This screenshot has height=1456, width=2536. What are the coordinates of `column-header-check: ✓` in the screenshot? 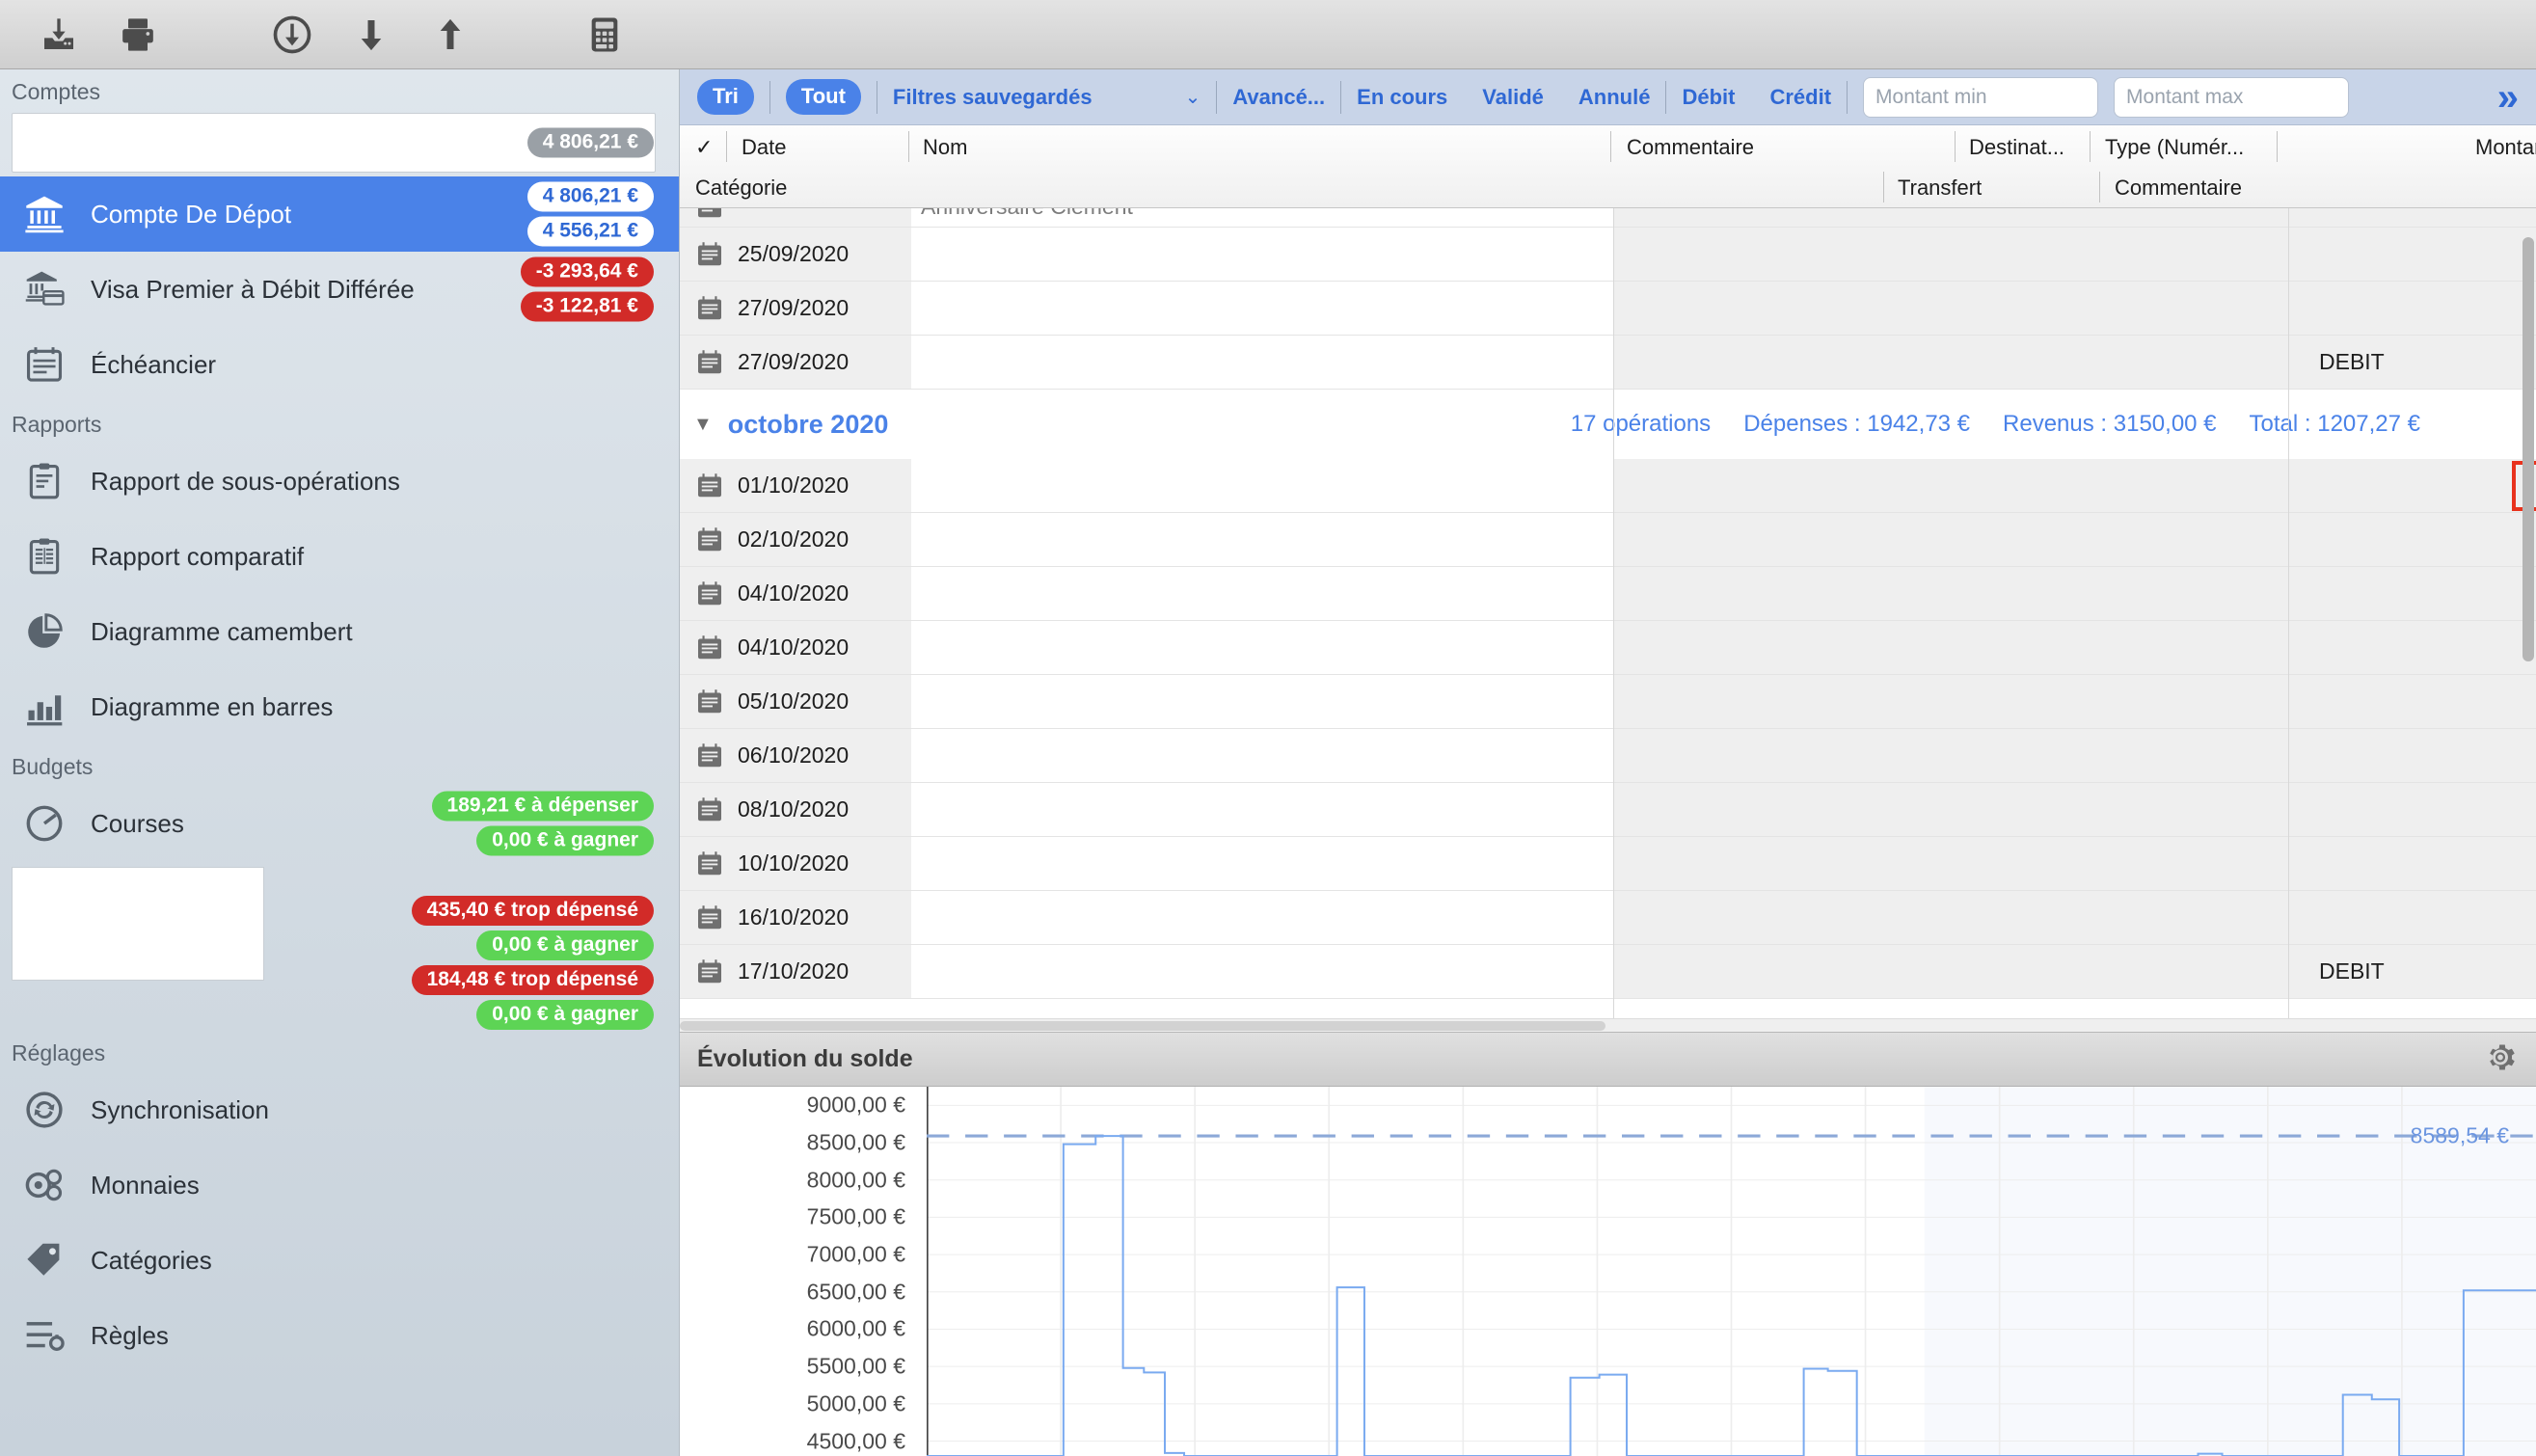 It's located at (704, 147).